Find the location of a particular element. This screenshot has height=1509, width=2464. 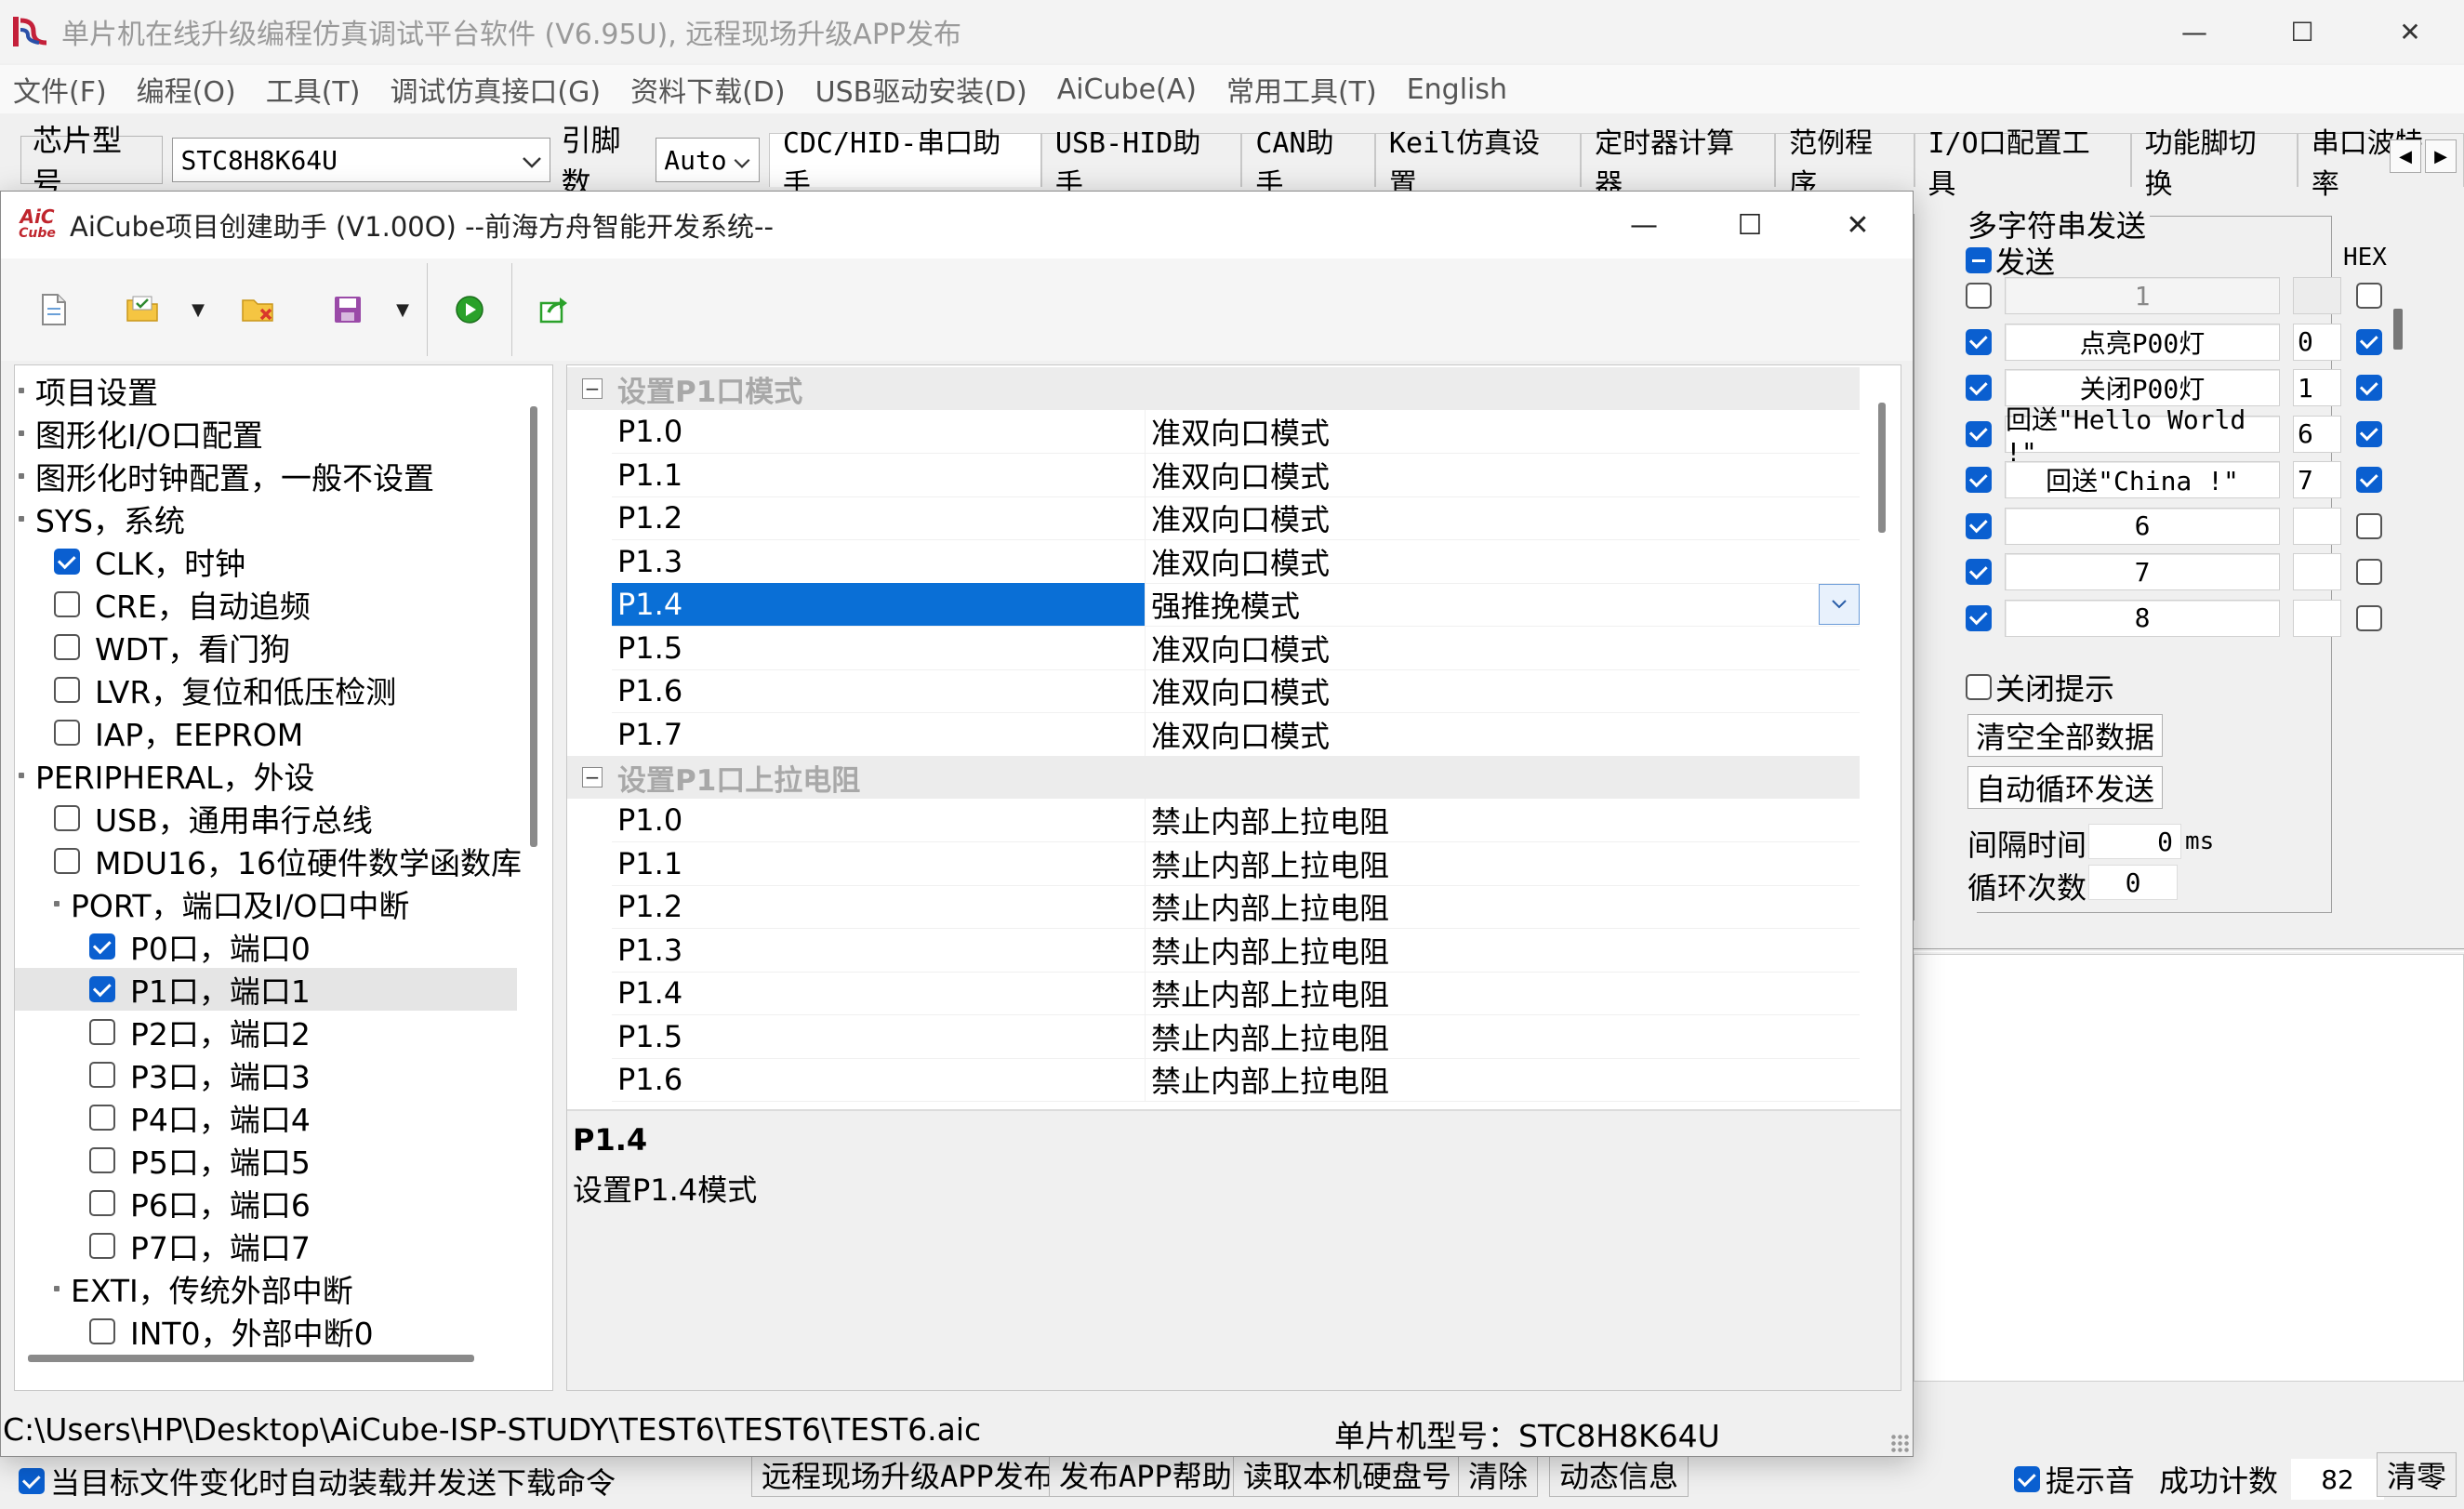

grid-vertical-scrollbar is located at coordinates (1882, 468).